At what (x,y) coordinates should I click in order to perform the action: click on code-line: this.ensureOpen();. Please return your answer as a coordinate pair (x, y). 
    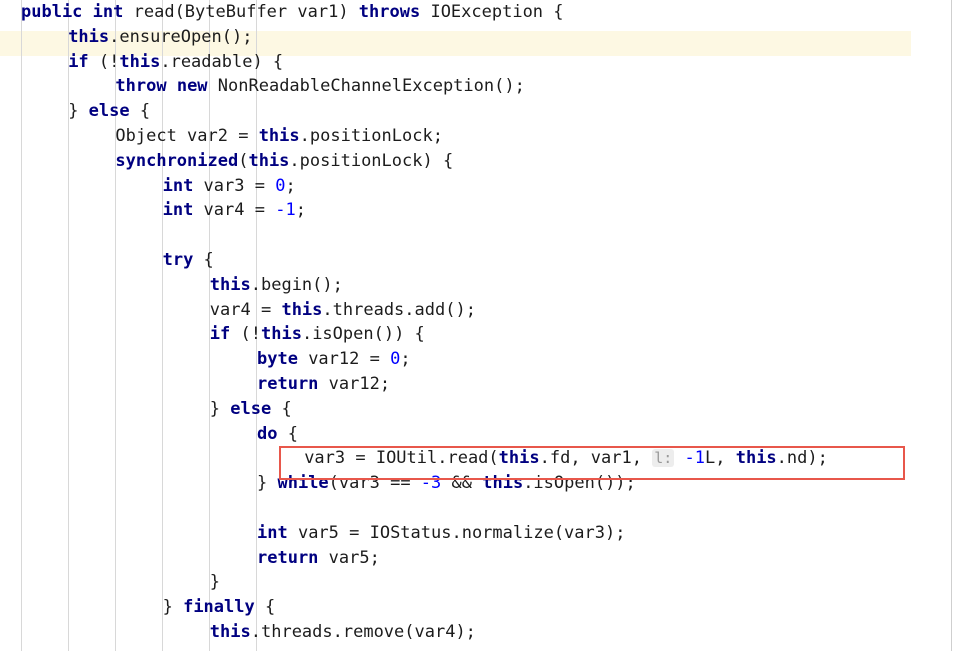
    Looking at the image, I should click on (478, 37).